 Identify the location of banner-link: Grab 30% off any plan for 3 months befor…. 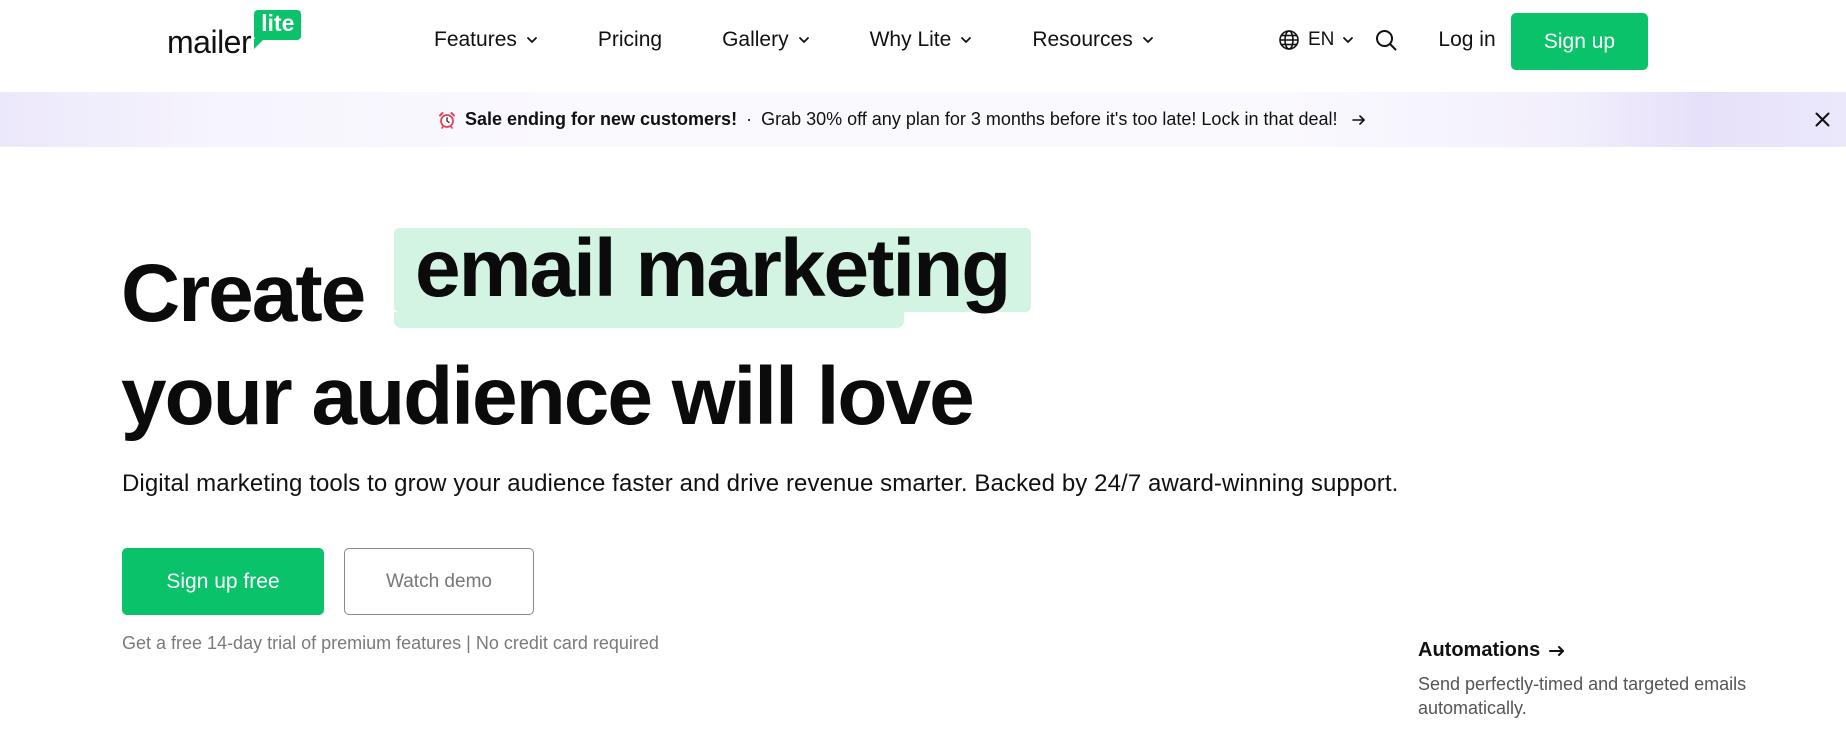
(1063, 119).